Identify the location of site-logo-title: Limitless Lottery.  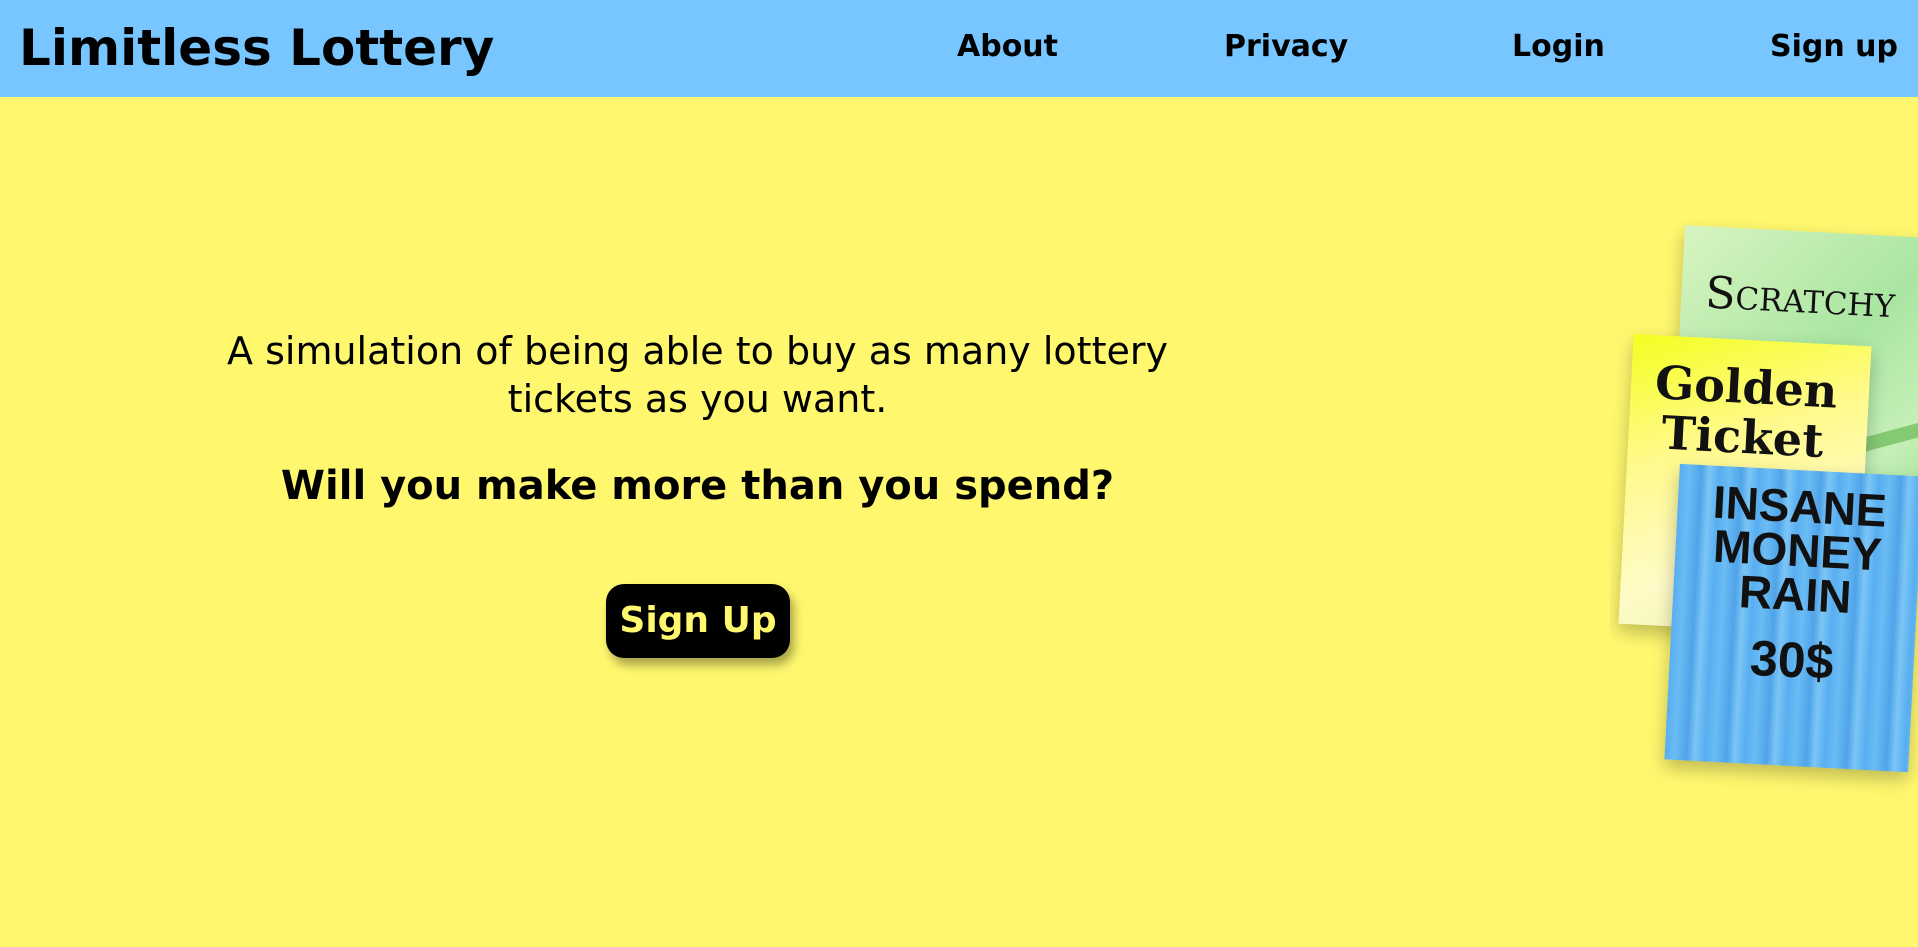
(256, 48).